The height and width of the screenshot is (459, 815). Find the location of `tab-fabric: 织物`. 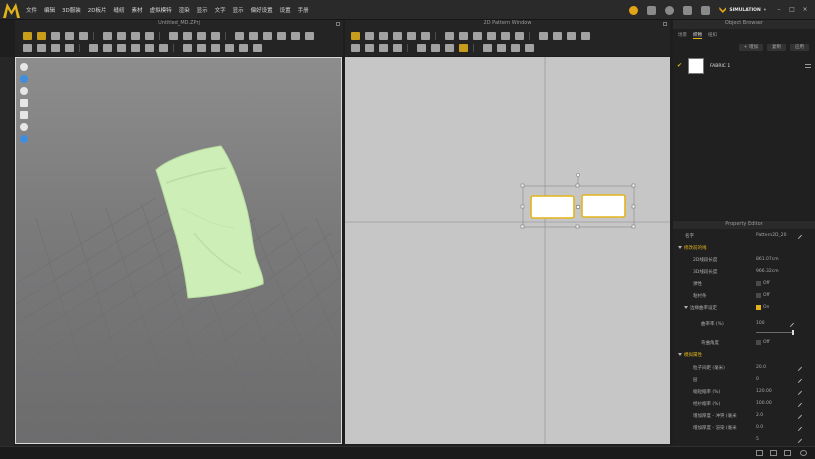

tab-fabric: 织物 is located at coordinates (697, 34).